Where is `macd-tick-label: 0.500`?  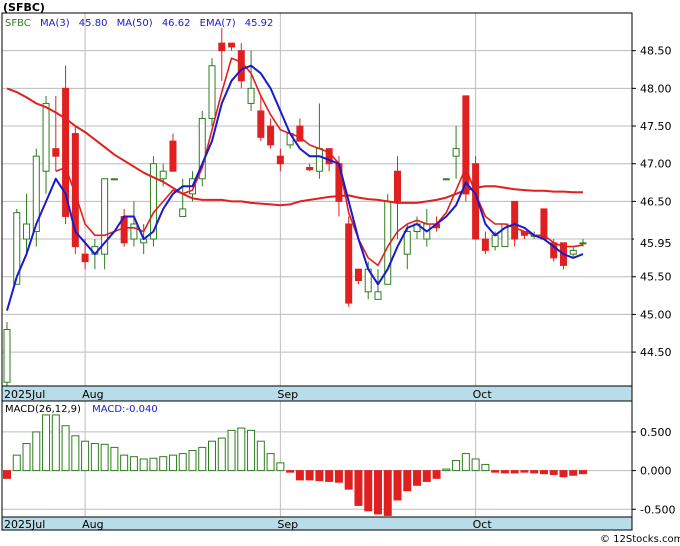 macd-tick-label: 0.500 is located at coordinates (656, 432).